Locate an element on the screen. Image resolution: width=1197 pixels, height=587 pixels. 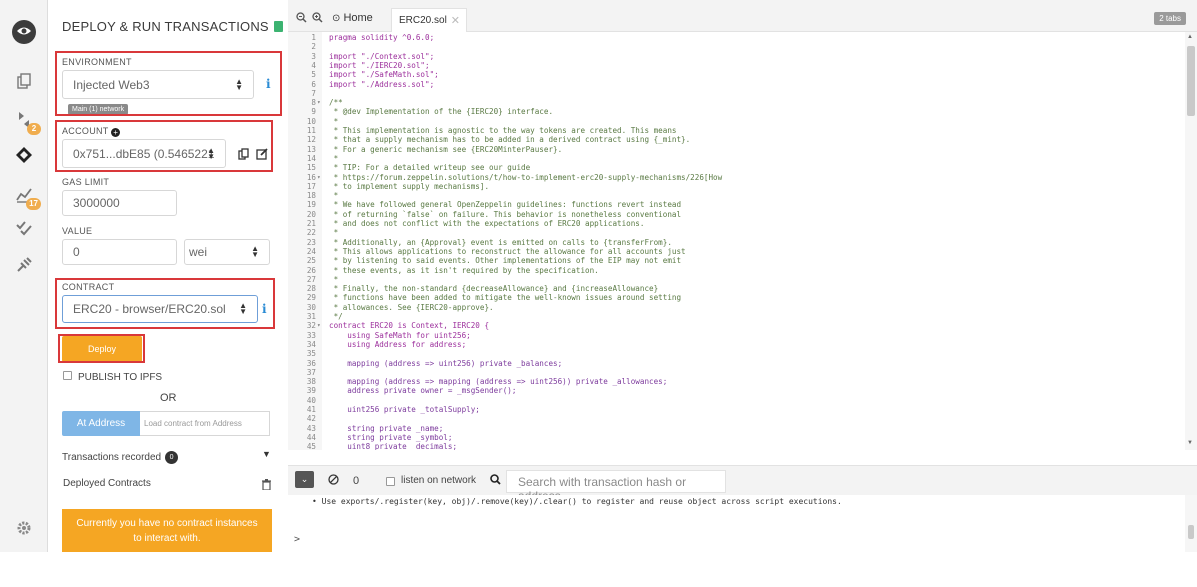
code-text: string private _name; is located at coordinates (386, 428).